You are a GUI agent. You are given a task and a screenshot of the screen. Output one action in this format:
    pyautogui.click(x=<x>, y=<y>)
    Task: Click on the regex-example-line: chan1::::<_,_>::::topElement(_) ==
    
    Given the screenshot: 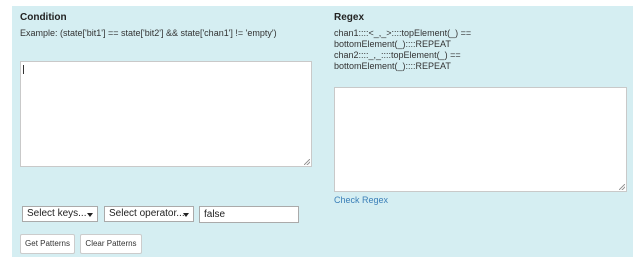 What is the action you would take?
    pyautogui.click(x=403, y=33)
    